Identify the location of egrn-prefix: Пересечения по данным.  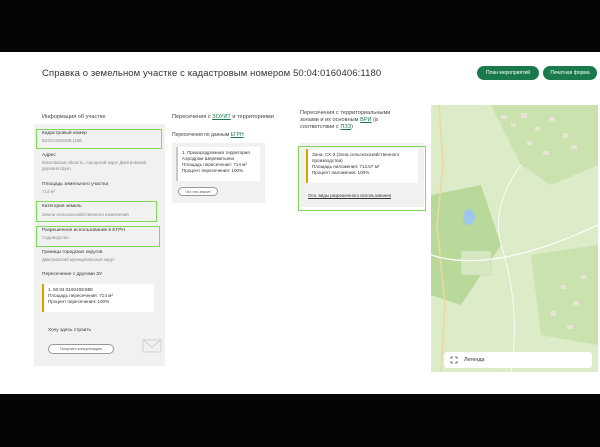
(201, 135).